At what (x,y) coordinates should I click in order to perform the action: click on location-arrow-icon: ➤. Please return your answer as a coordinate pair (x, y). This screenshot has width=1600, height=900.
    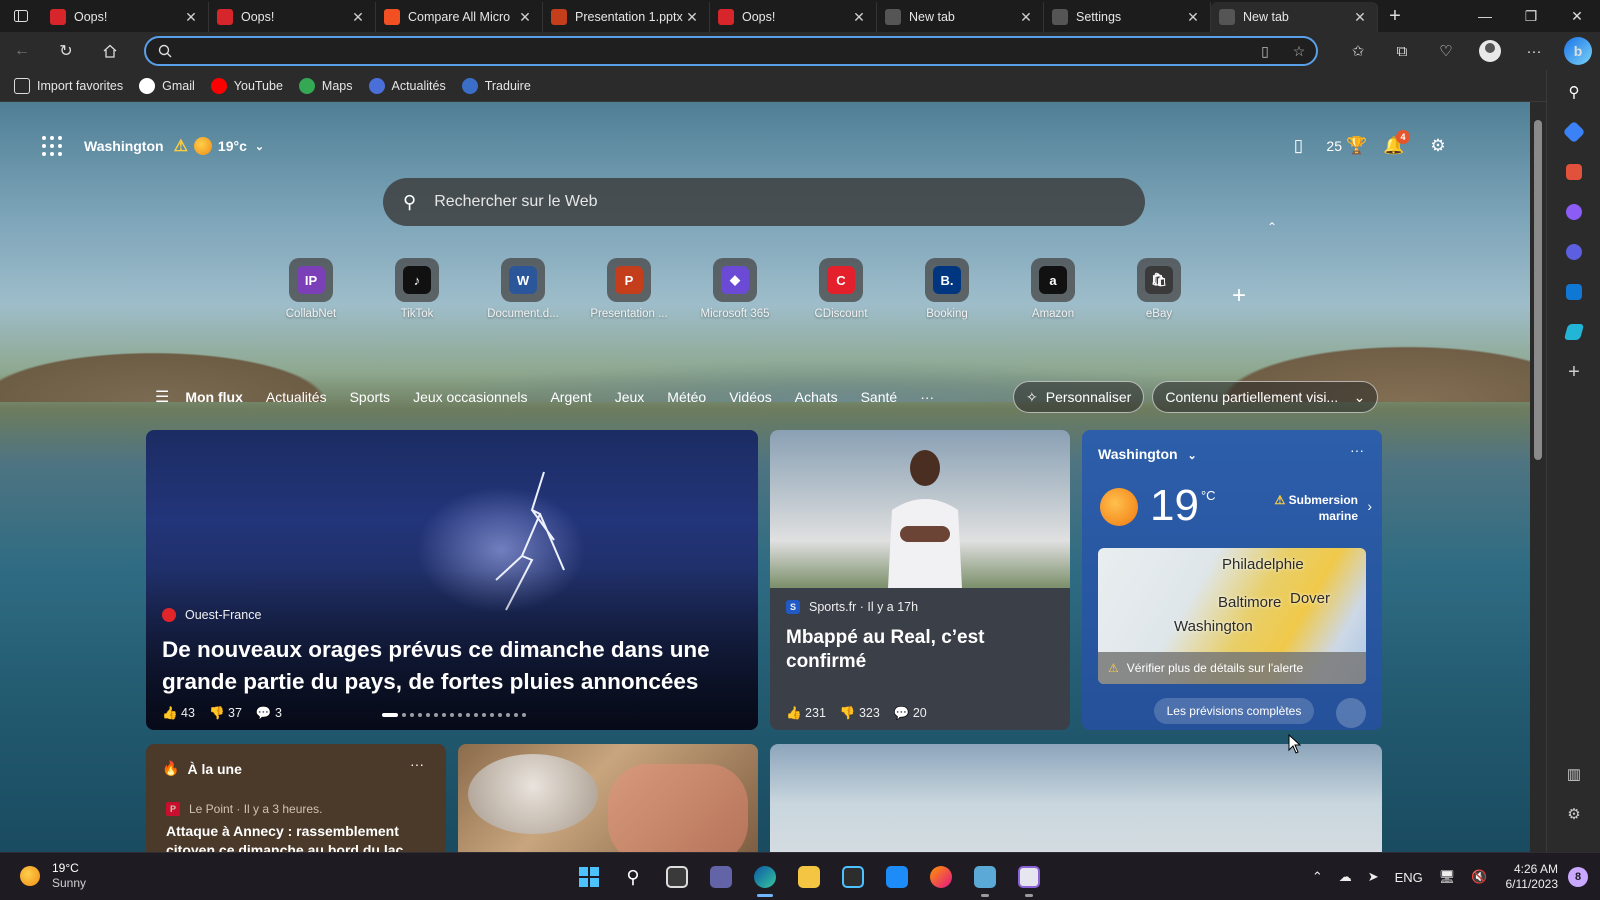
    Looking at the image, I should click on (1373, 877).